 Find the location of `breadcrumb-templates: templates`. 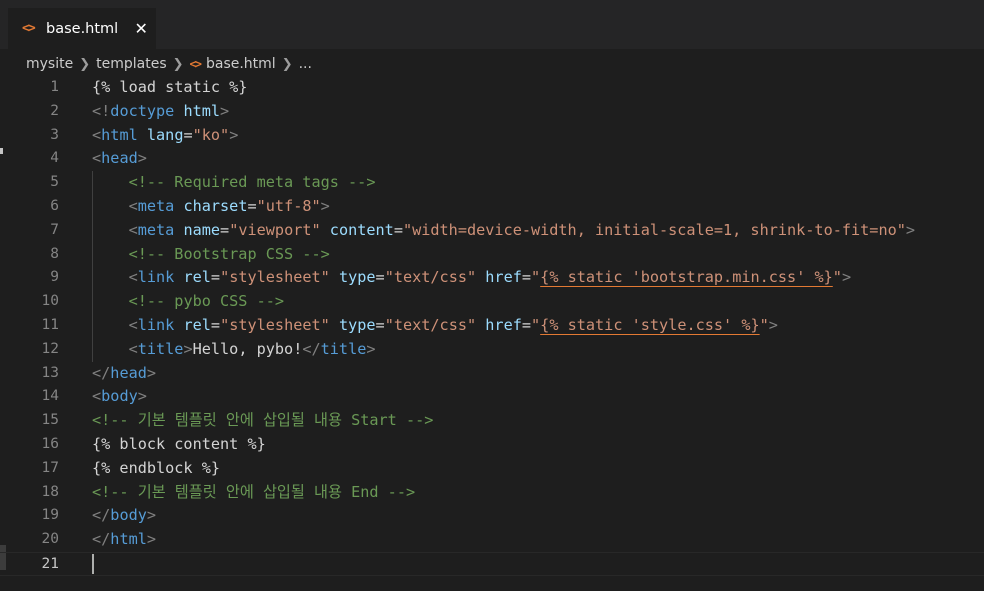

breadcrumb-templates: templates is located at coordinates (131, 64).